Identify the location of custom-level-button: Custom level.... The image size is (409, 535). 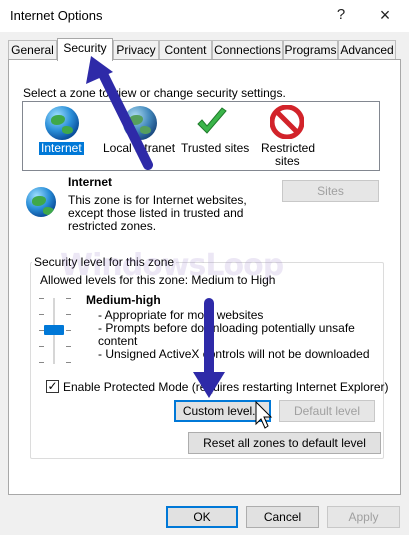
(222, 411).